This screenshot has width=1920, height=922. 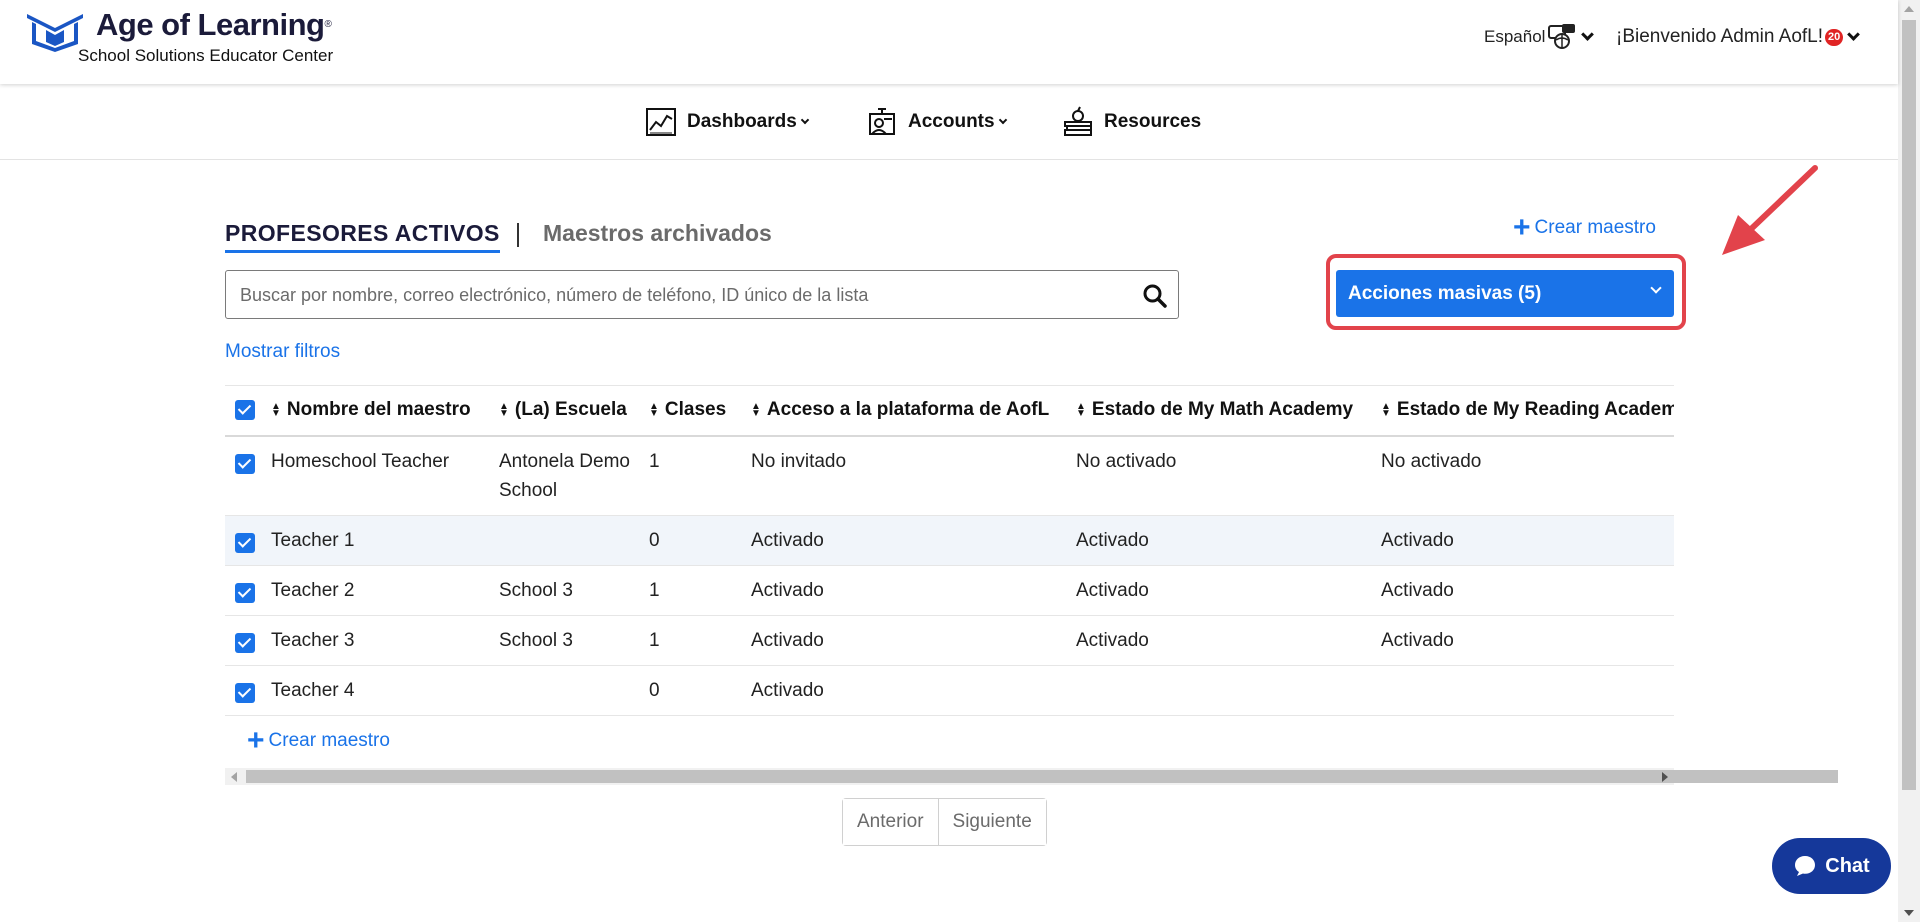 I want to click on chart-icon, so click(x=661, y=122).